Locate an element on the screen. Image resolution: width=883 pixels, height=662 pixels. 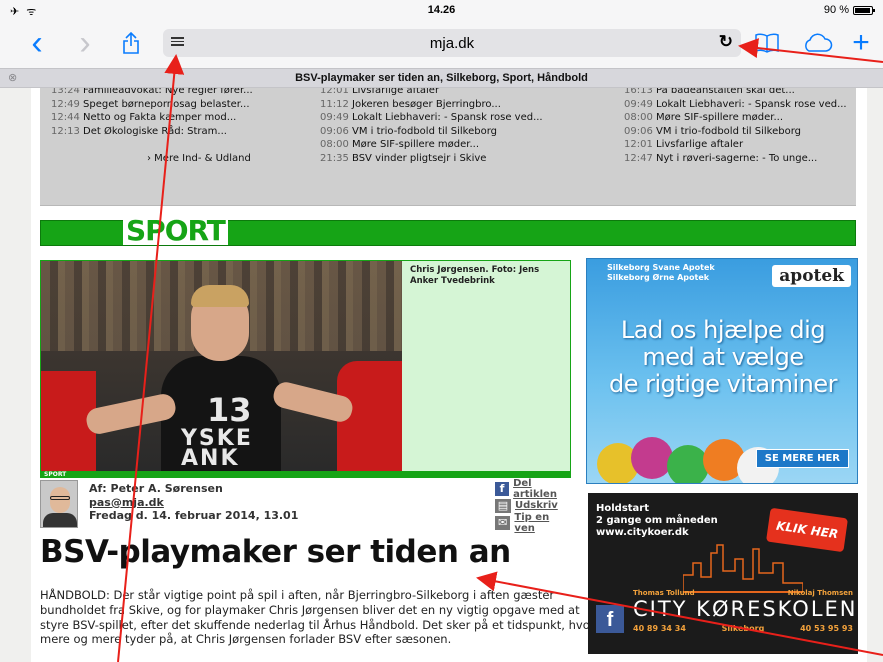
section-header: SPORT is located at coordinates (448, 231).